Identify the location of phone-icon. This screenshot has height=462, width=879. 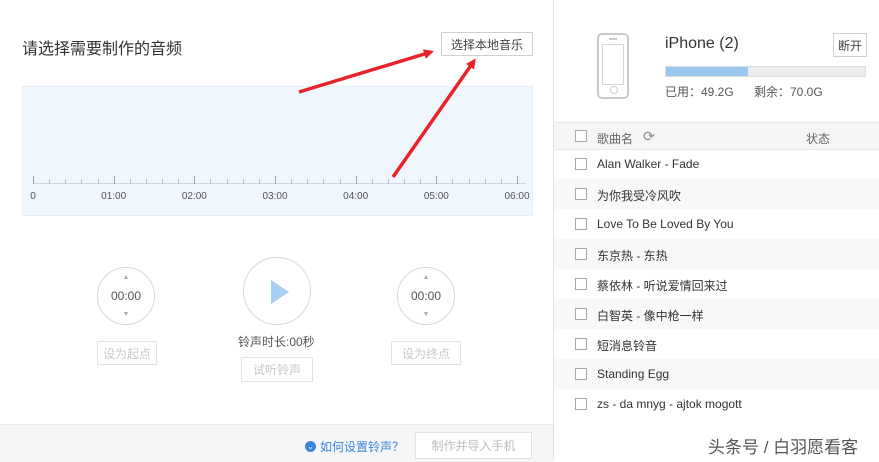
(613, 66).